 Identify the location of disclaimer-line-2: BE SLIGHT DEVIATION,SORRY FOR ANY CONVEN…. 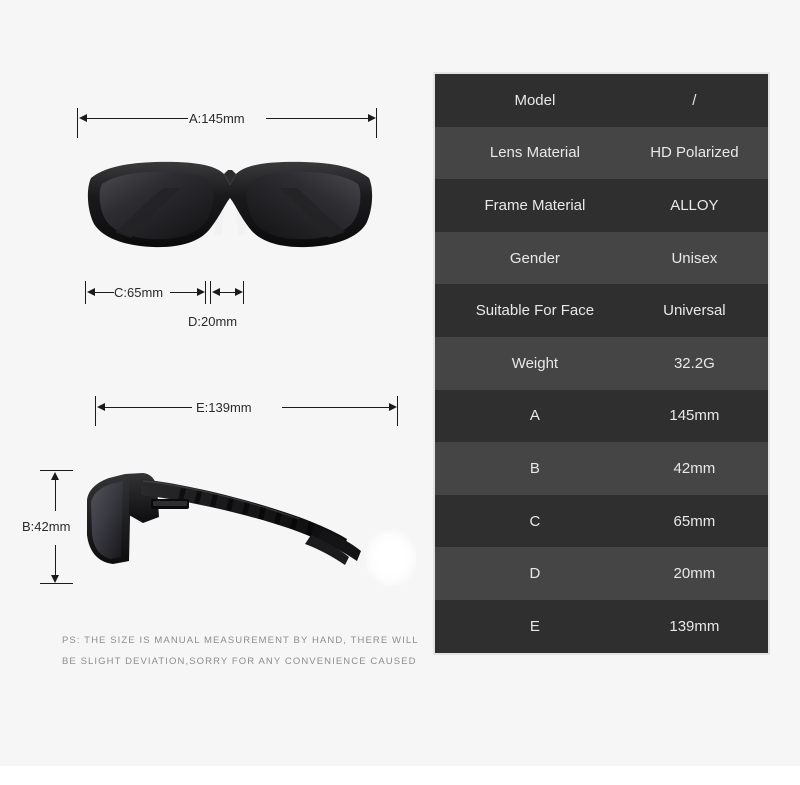
(239, 661).